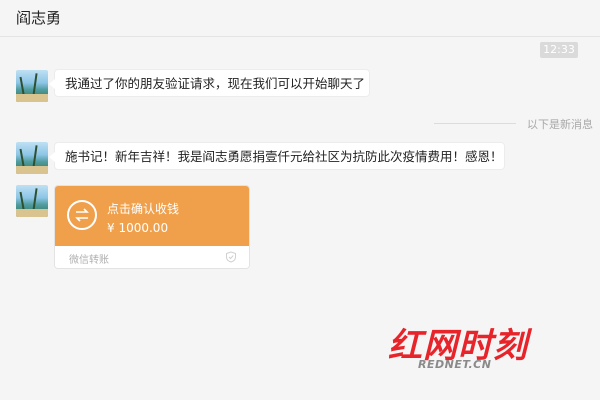 Image resolution: width=600 pixels, height=400 pixels. I want to click on new-messages-label: 以下是新消息, so click(560, 124).